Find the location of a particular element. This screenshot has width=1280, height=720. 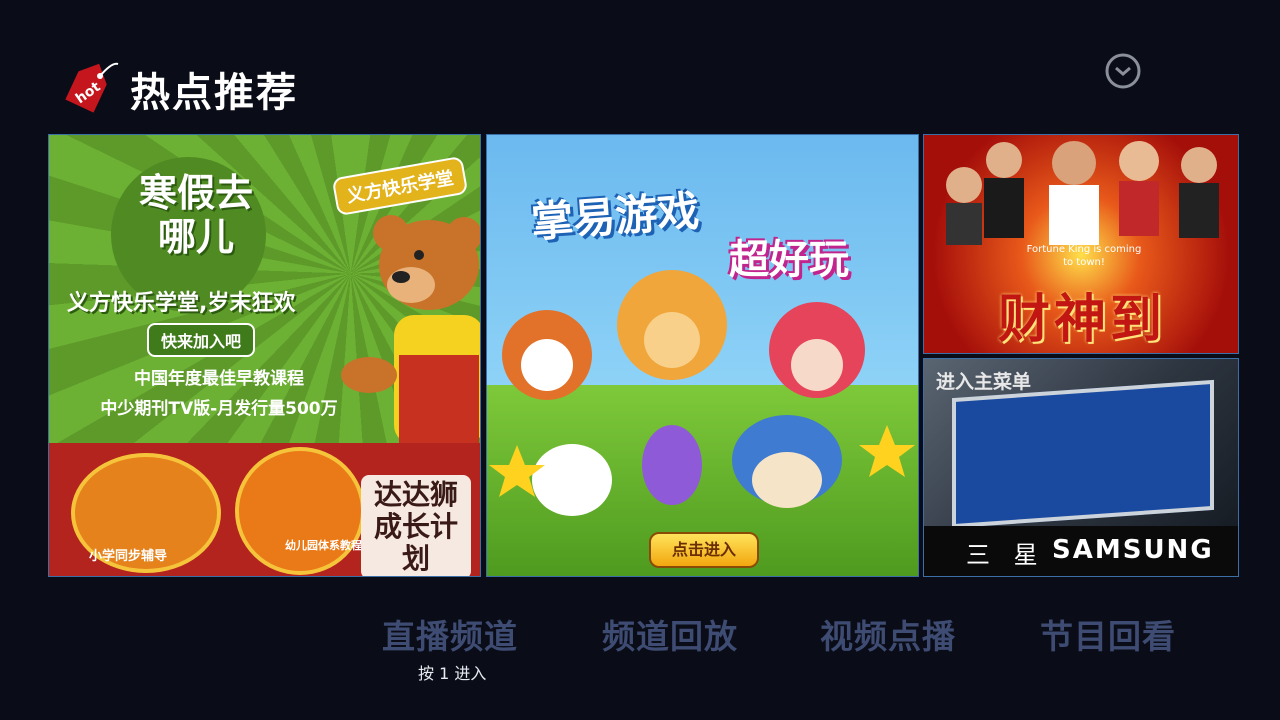

menu-channel-replay: 频道回放 is located at coordinates (670, 634).